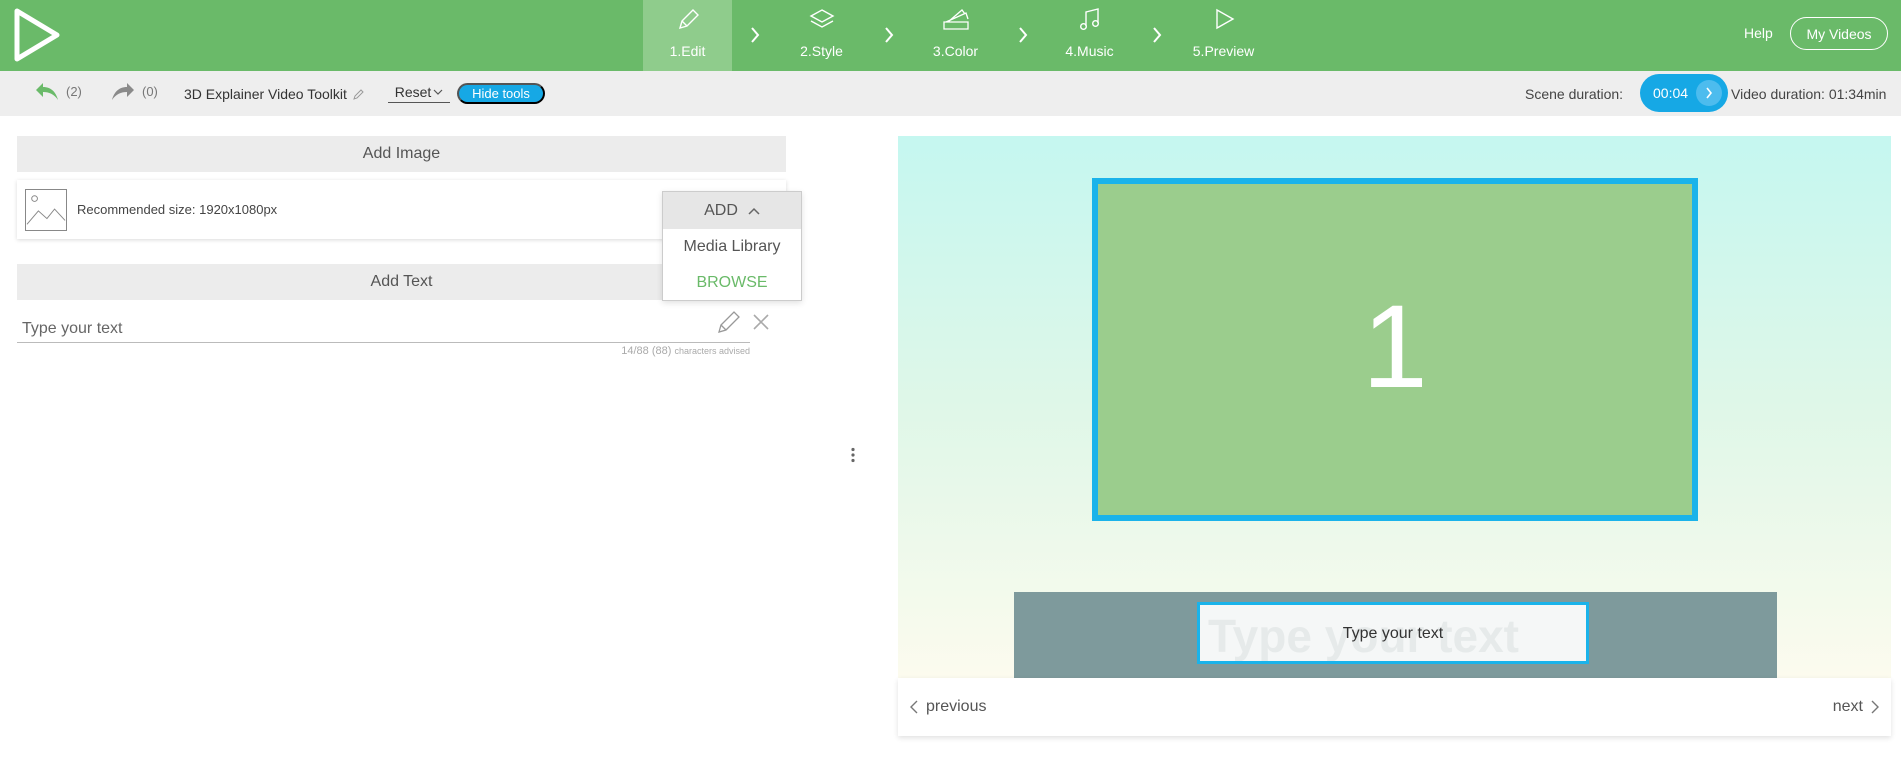  I want to click on undo-button: (2), so click(58, 91).